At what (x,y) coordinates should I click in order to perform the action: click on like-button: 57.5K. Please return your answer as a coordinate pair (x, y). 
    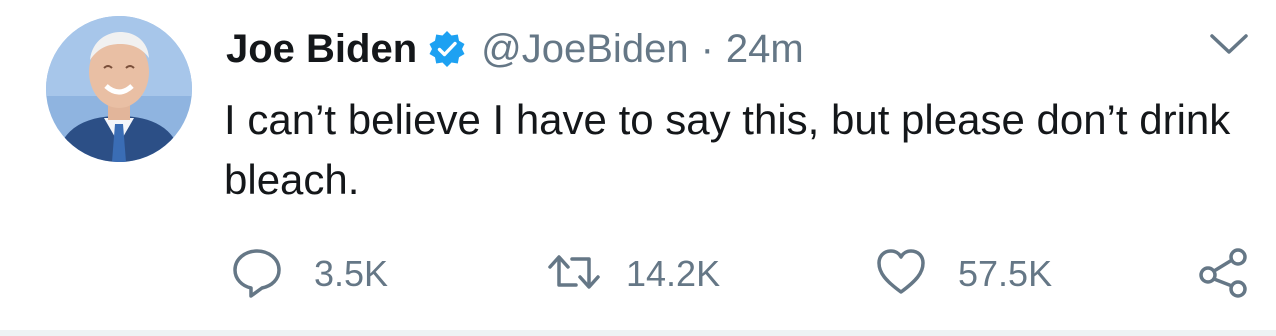
    Looking at the image, I should click on (963, 274).